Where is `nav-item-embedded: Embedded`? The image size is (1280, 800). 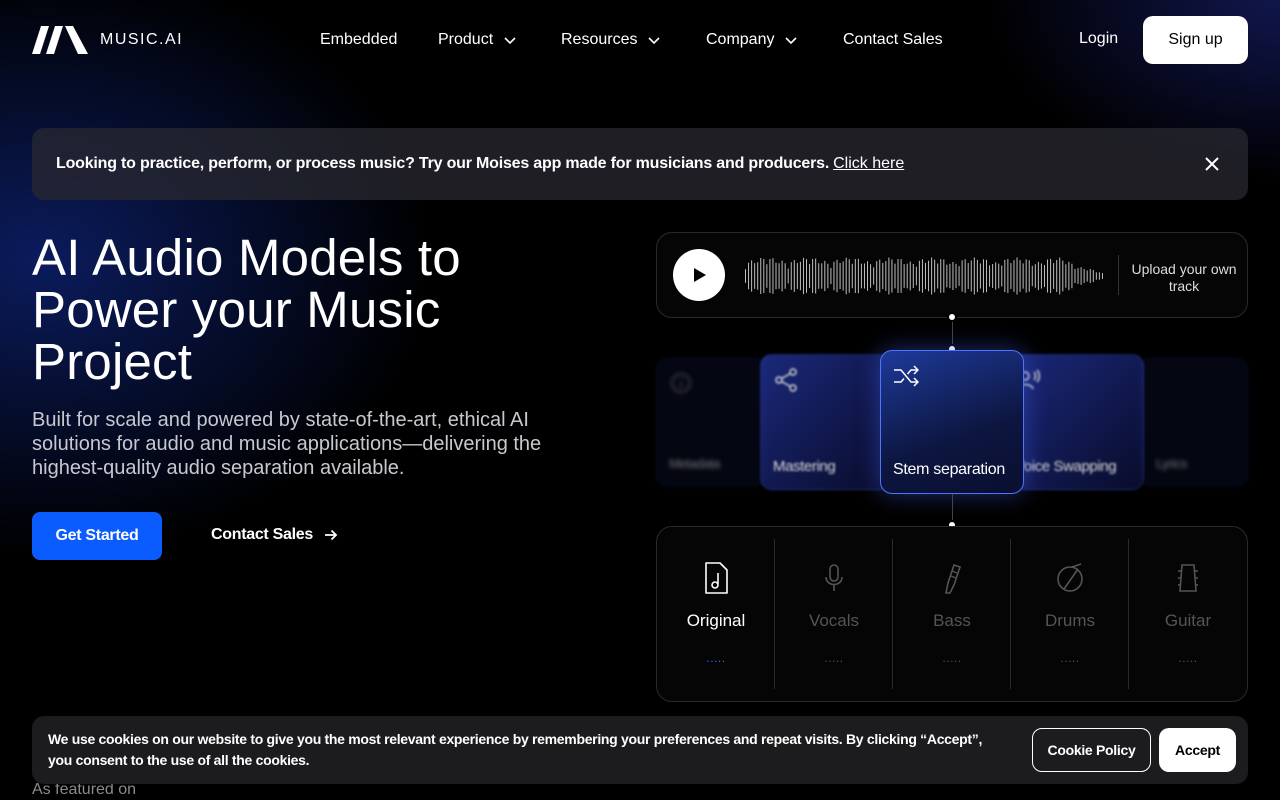
nav-item-embedded: Embedded is located at coordinates (358, 40).